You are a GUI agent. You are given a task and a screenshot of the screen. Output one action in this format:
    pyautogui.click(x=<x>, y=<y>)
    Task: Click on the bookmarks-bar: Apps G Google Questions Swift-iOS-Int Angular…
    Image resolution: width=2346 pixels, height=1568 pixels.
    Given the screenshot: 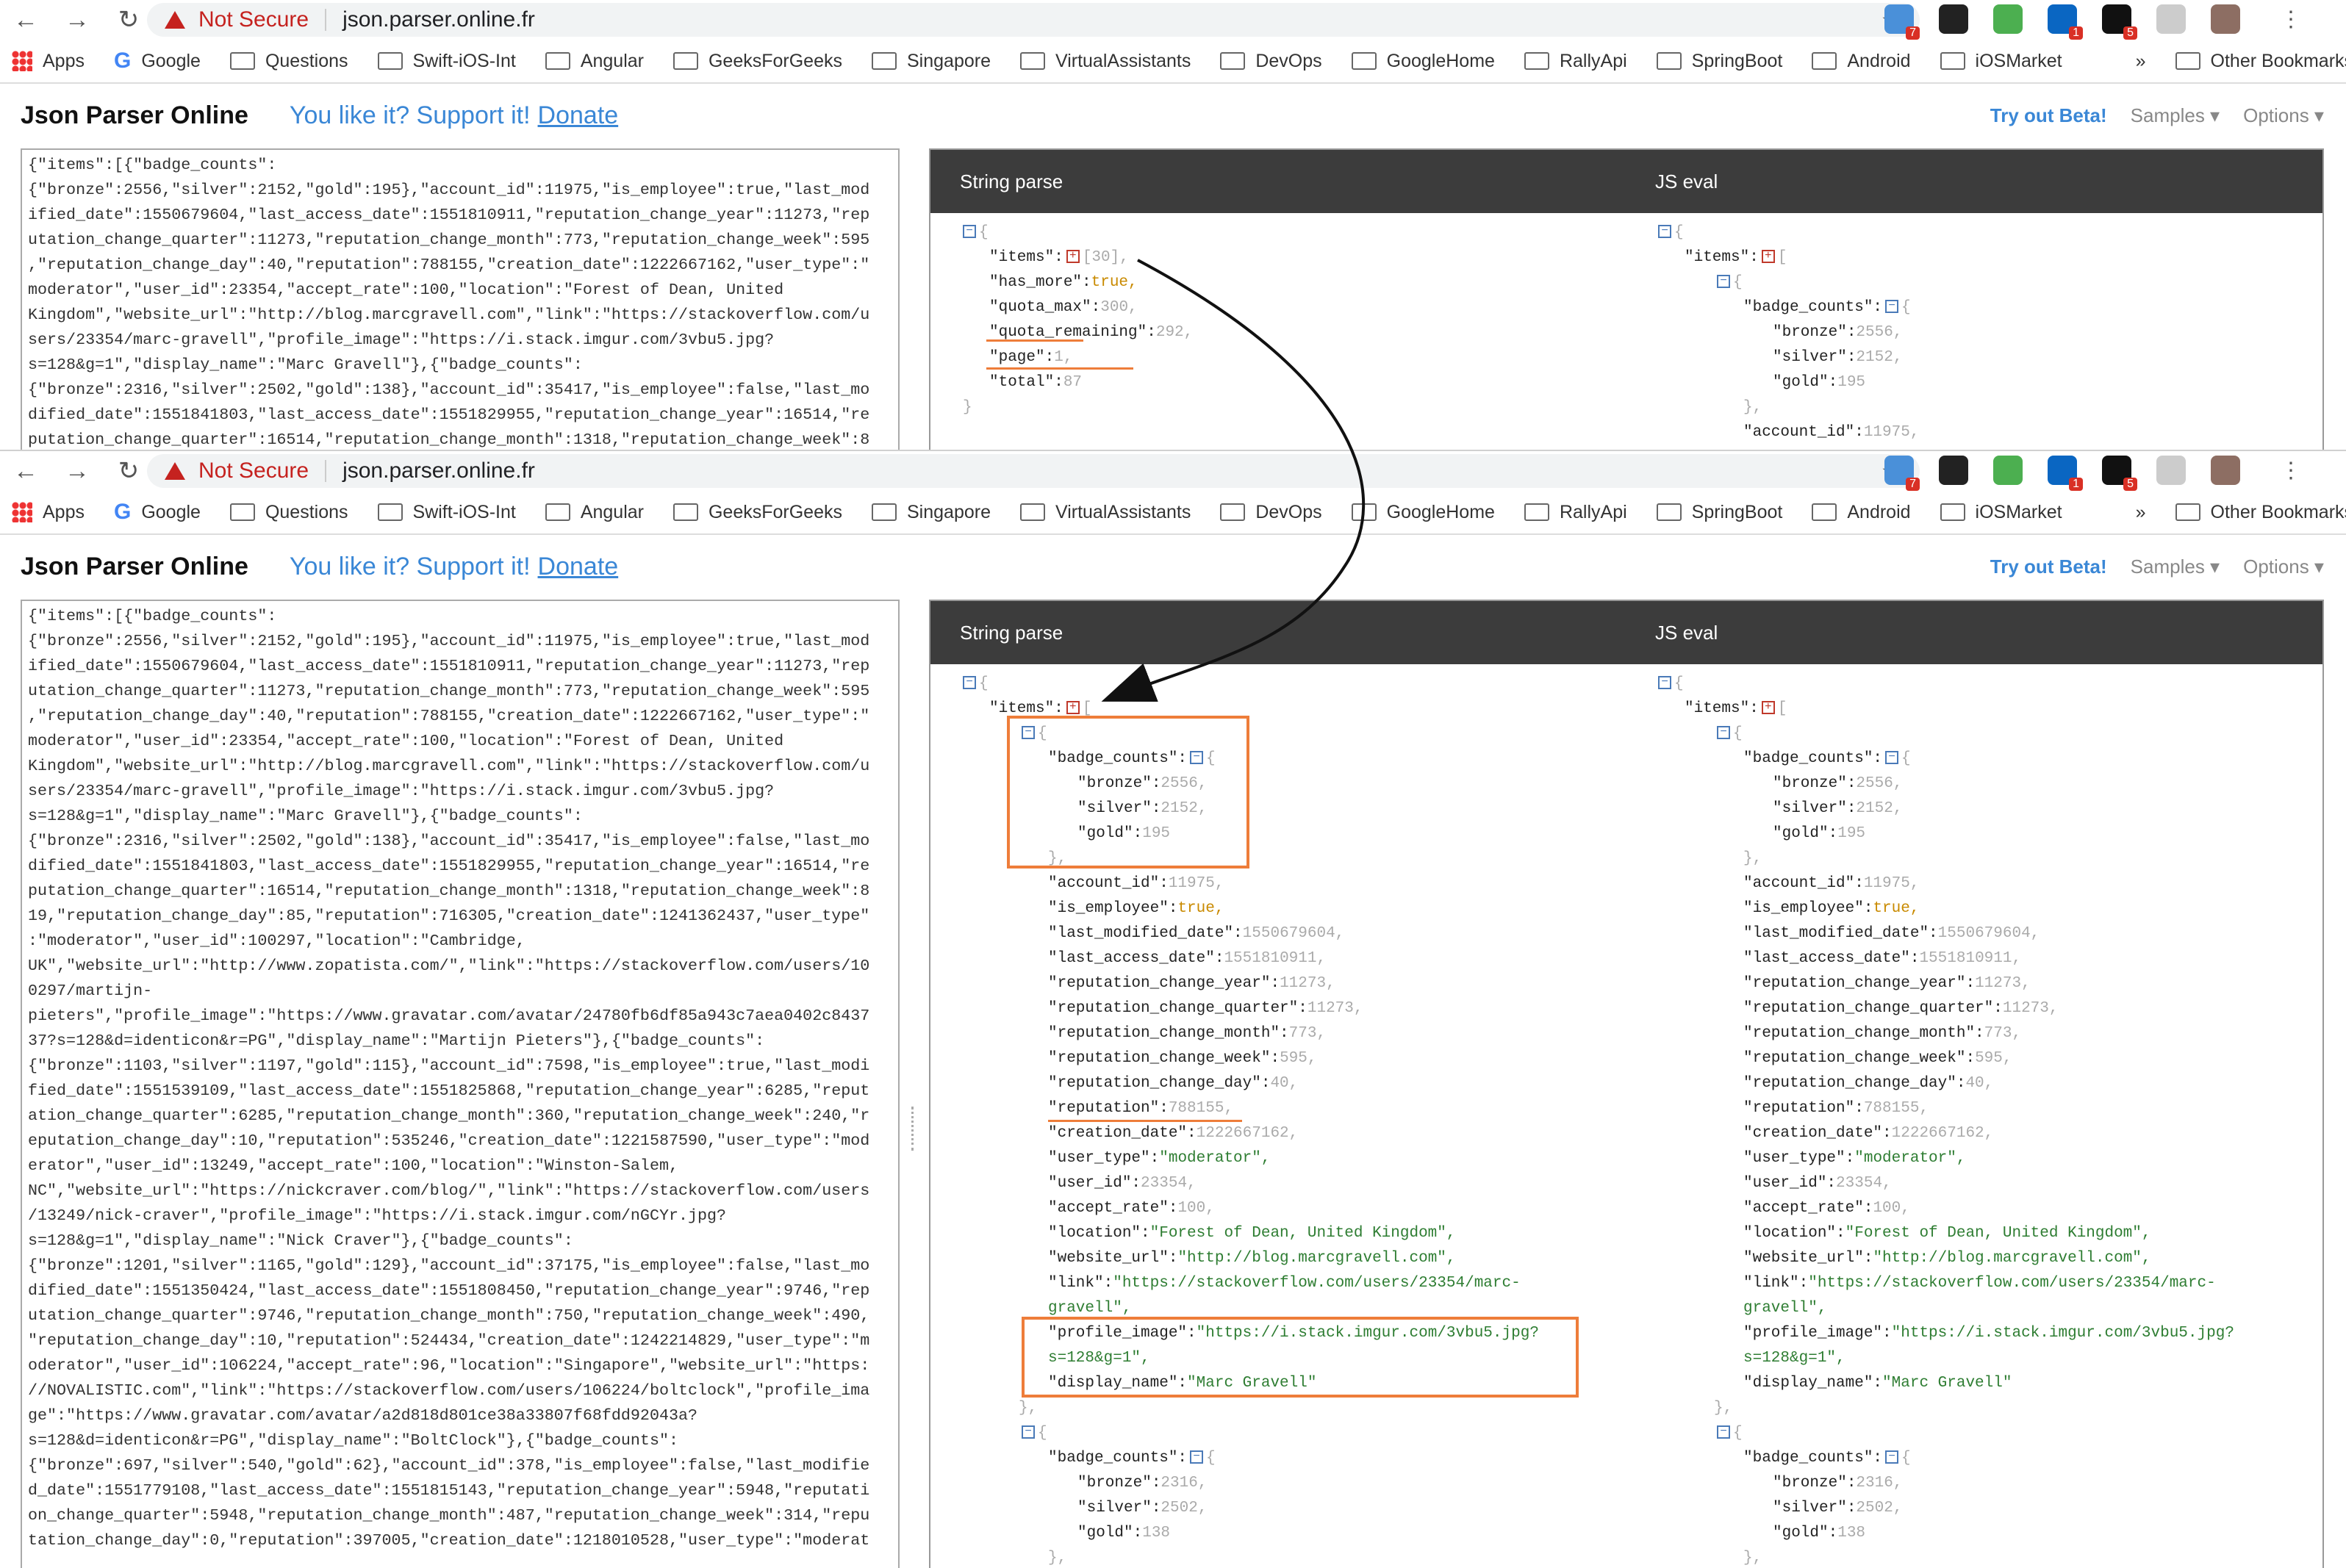 What is the action you would take?
    pyautogui.click(x=1173, y=62)
    